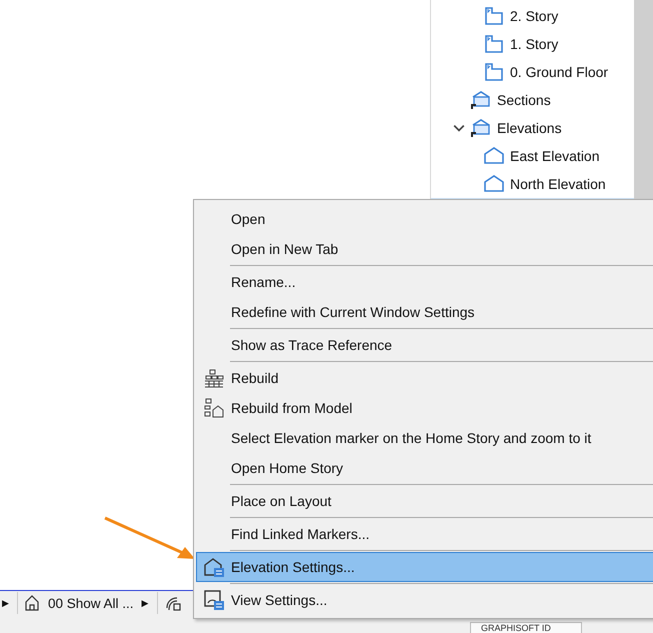 This screenshot has height=633, width=653. I want to click on tree-item: North Elevation, so click(532, 184).